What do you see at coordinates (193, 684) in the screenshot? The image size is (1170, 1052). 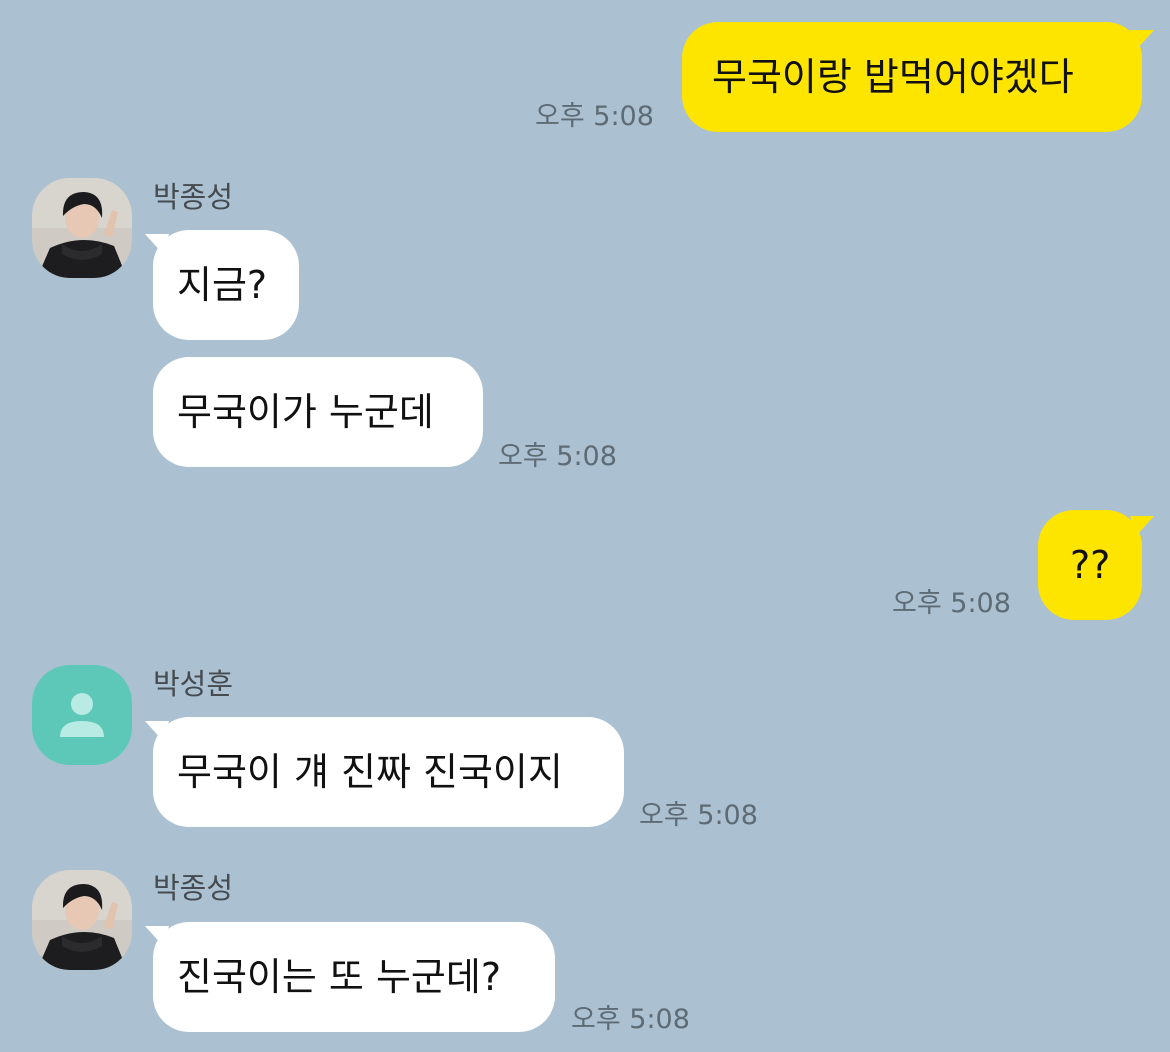 I see `sender-name: 박성훈` at bounding box center [193, 684].